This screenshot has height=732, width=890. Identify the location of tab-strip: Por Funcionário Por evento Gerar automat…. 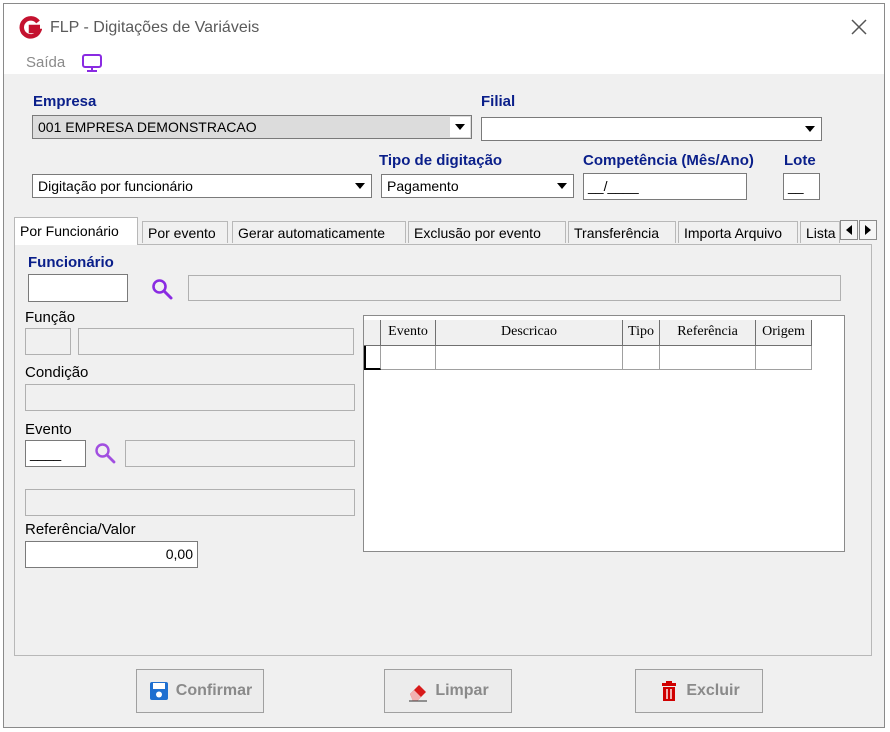
(445, 231).